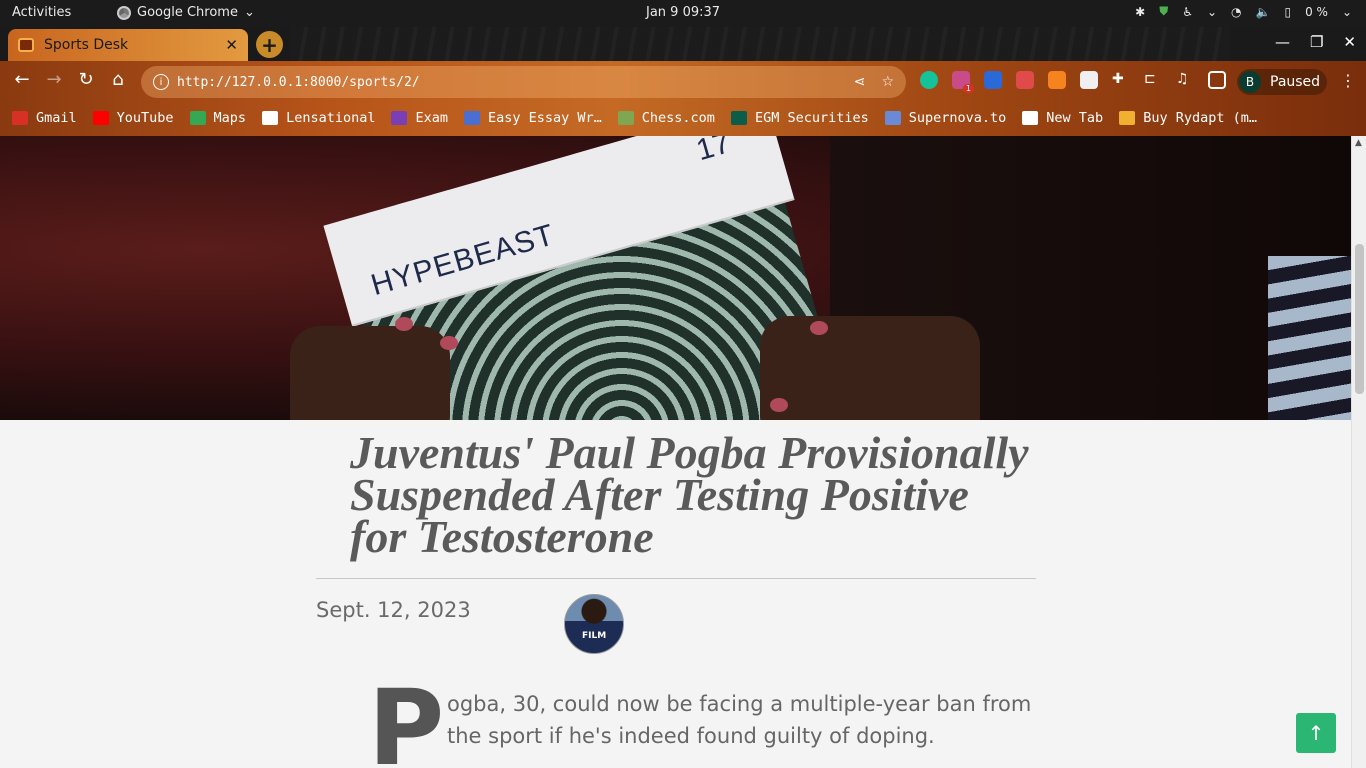  I want to click on chrome-icon, so click(124, 12).